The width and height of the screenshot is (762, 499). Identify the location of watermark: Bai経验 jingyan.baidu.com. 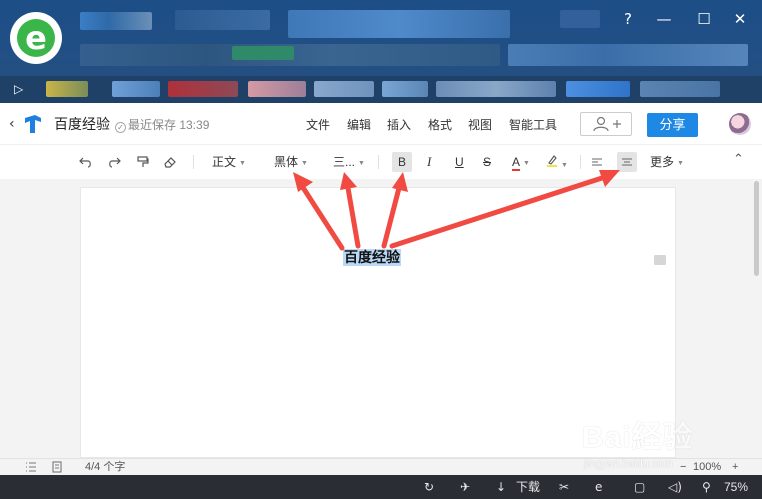
(669, 450).